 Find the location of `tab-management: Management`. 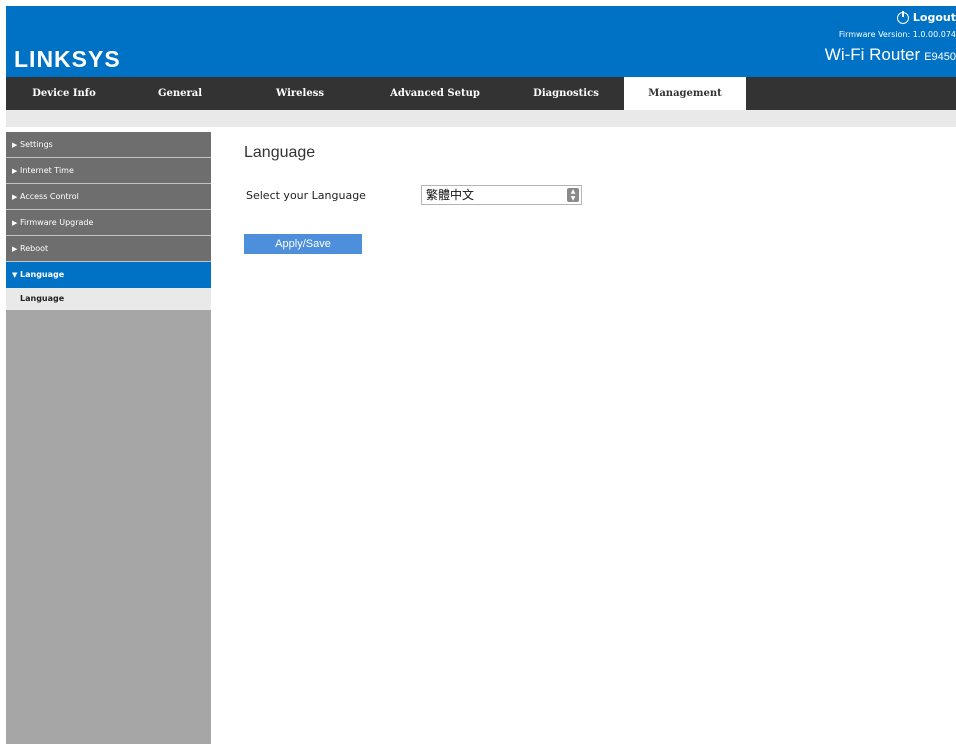

tab-management: Management is located at coordinates (685, 93).